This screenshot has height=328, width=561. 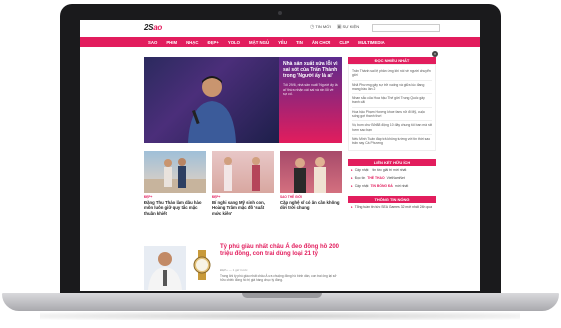 I want to click on nav-item-an-choi: ĂN CHƠI, so click(x=321, y=42).